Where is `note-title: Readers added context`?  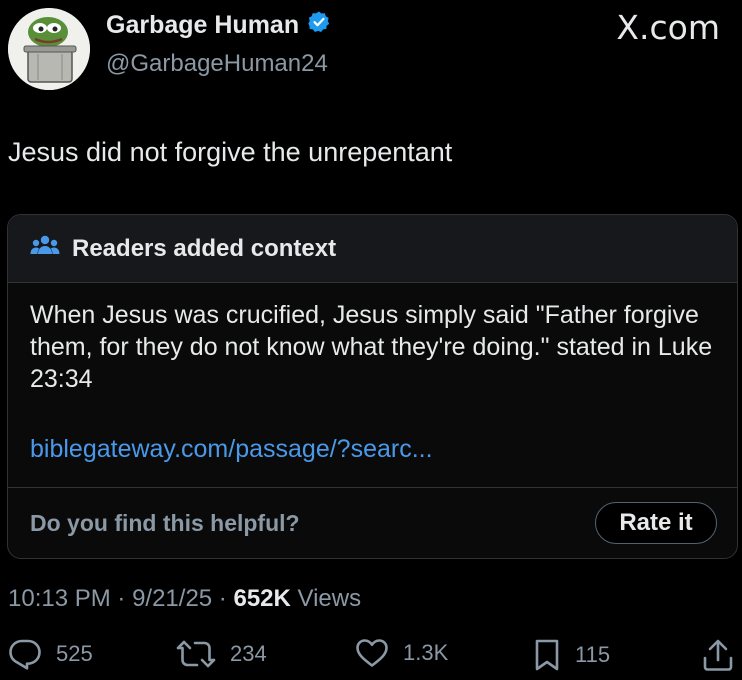 note-title: Readers added context is located at coordinates (204, 248).